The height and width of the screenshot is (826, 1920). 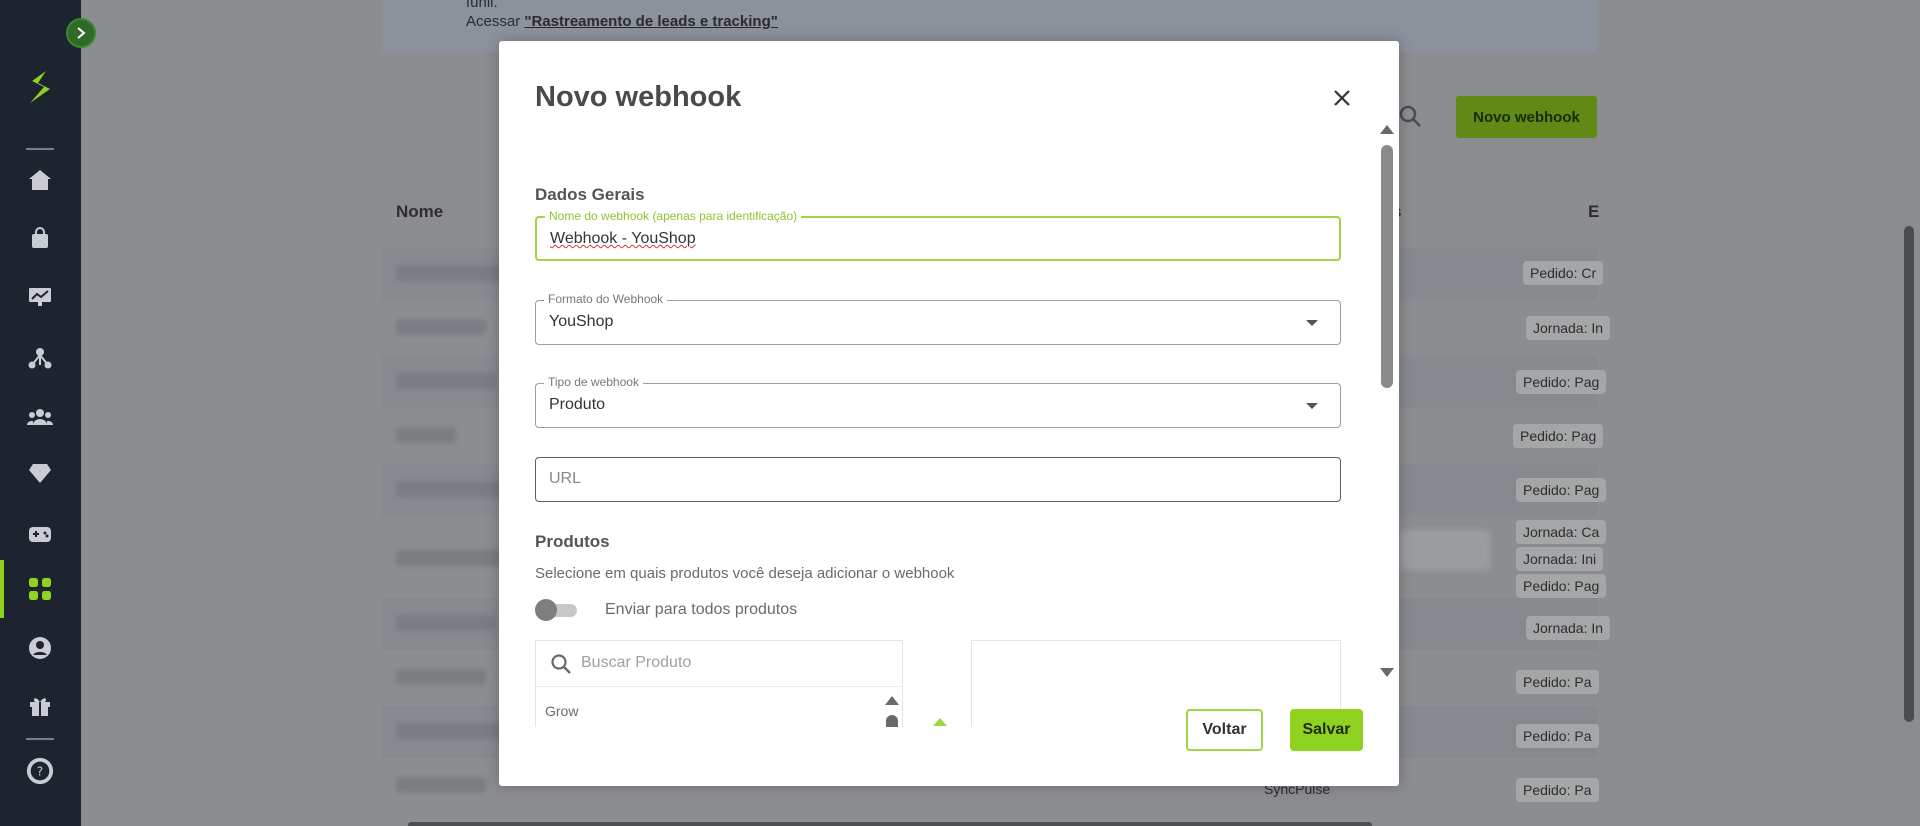 What do you see at coordinates (1326, 730) in the screenshot?
I see `save-button: Salvar` at bounding box center [1326, 730].